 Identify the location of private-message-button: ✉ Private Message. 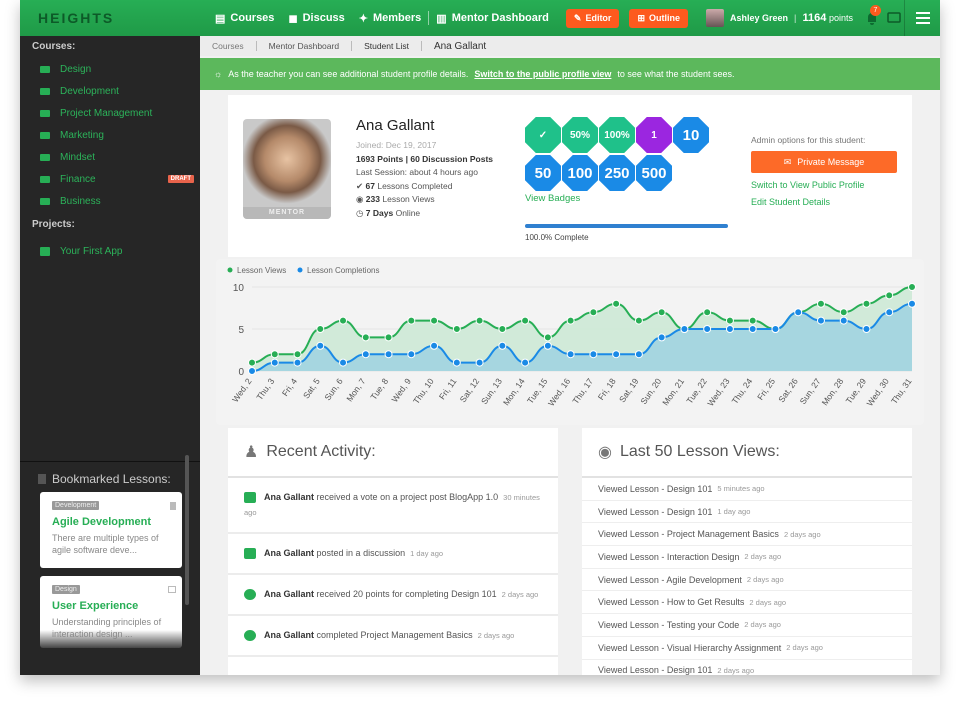
(824, 162).